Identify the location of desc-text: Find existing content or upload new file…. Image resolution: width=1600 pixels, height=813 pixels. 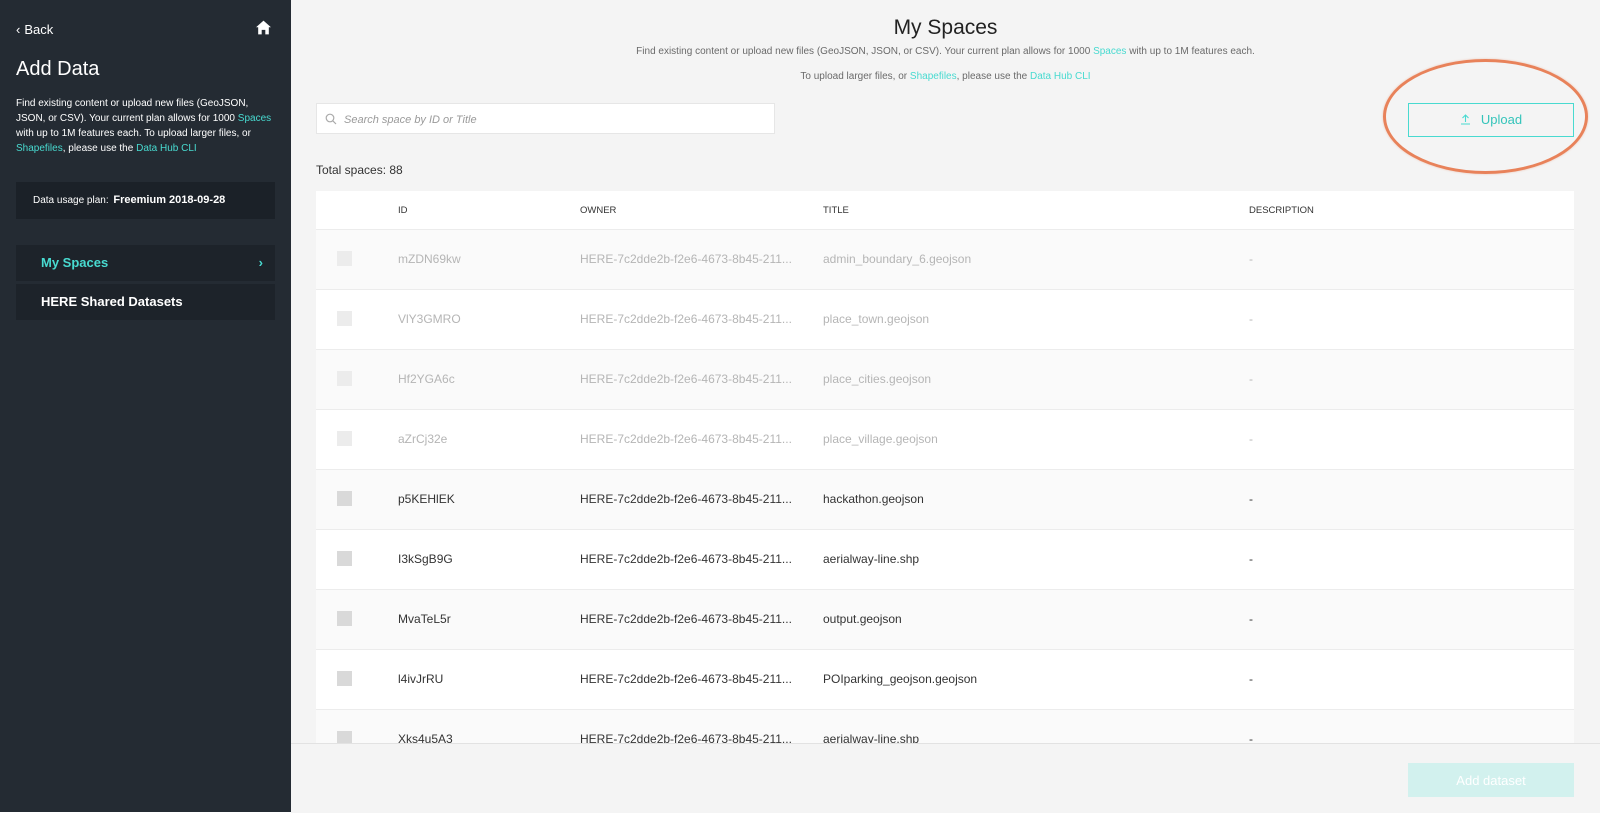
(132, 111).